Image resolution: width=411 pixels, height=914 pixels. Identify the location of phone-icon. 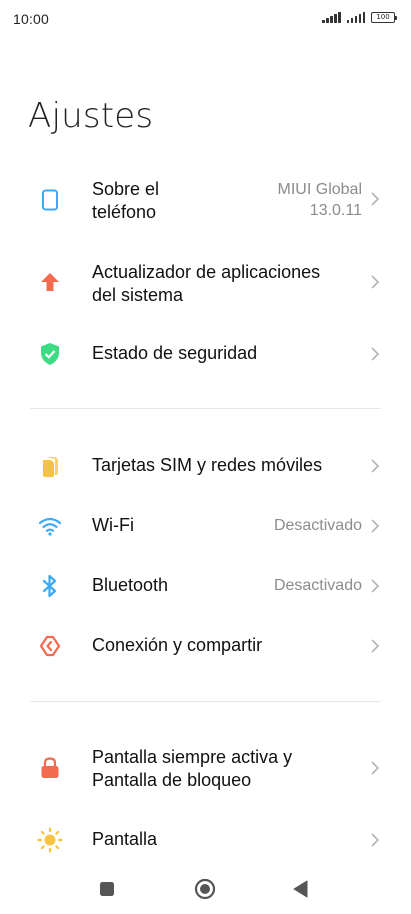
(50, 200).